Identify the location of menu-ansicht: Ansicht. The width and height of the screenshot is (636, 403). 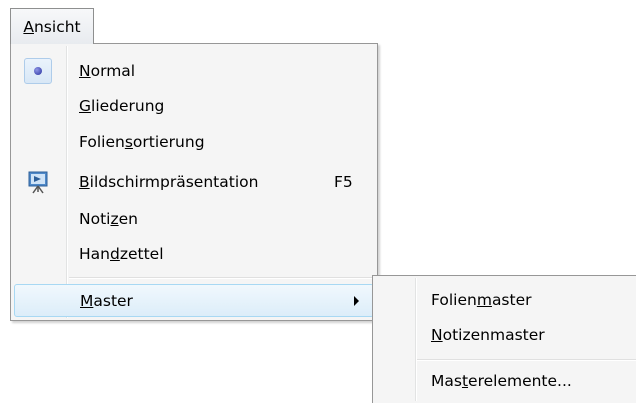
(52, 26).